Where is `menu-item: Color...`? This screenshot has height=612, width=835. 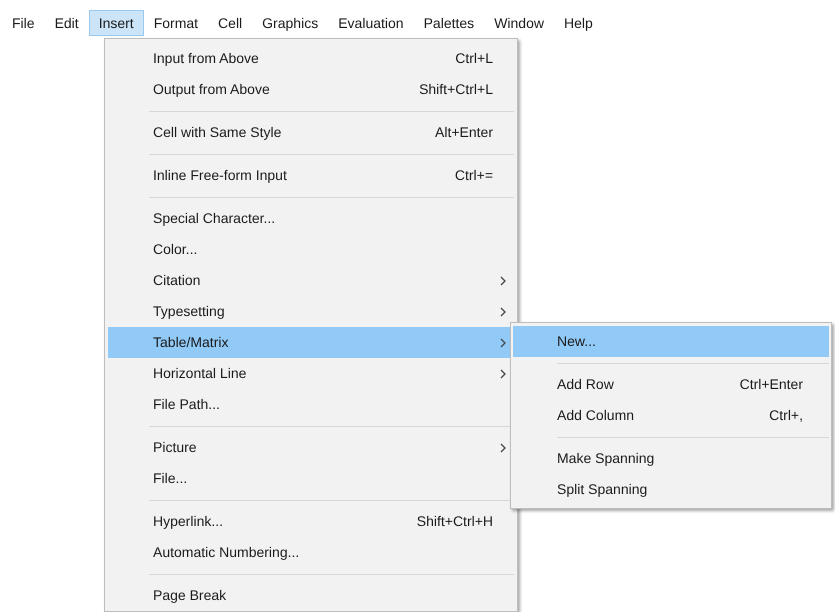 menu-item: Color... is located at coordinates (311, 249).